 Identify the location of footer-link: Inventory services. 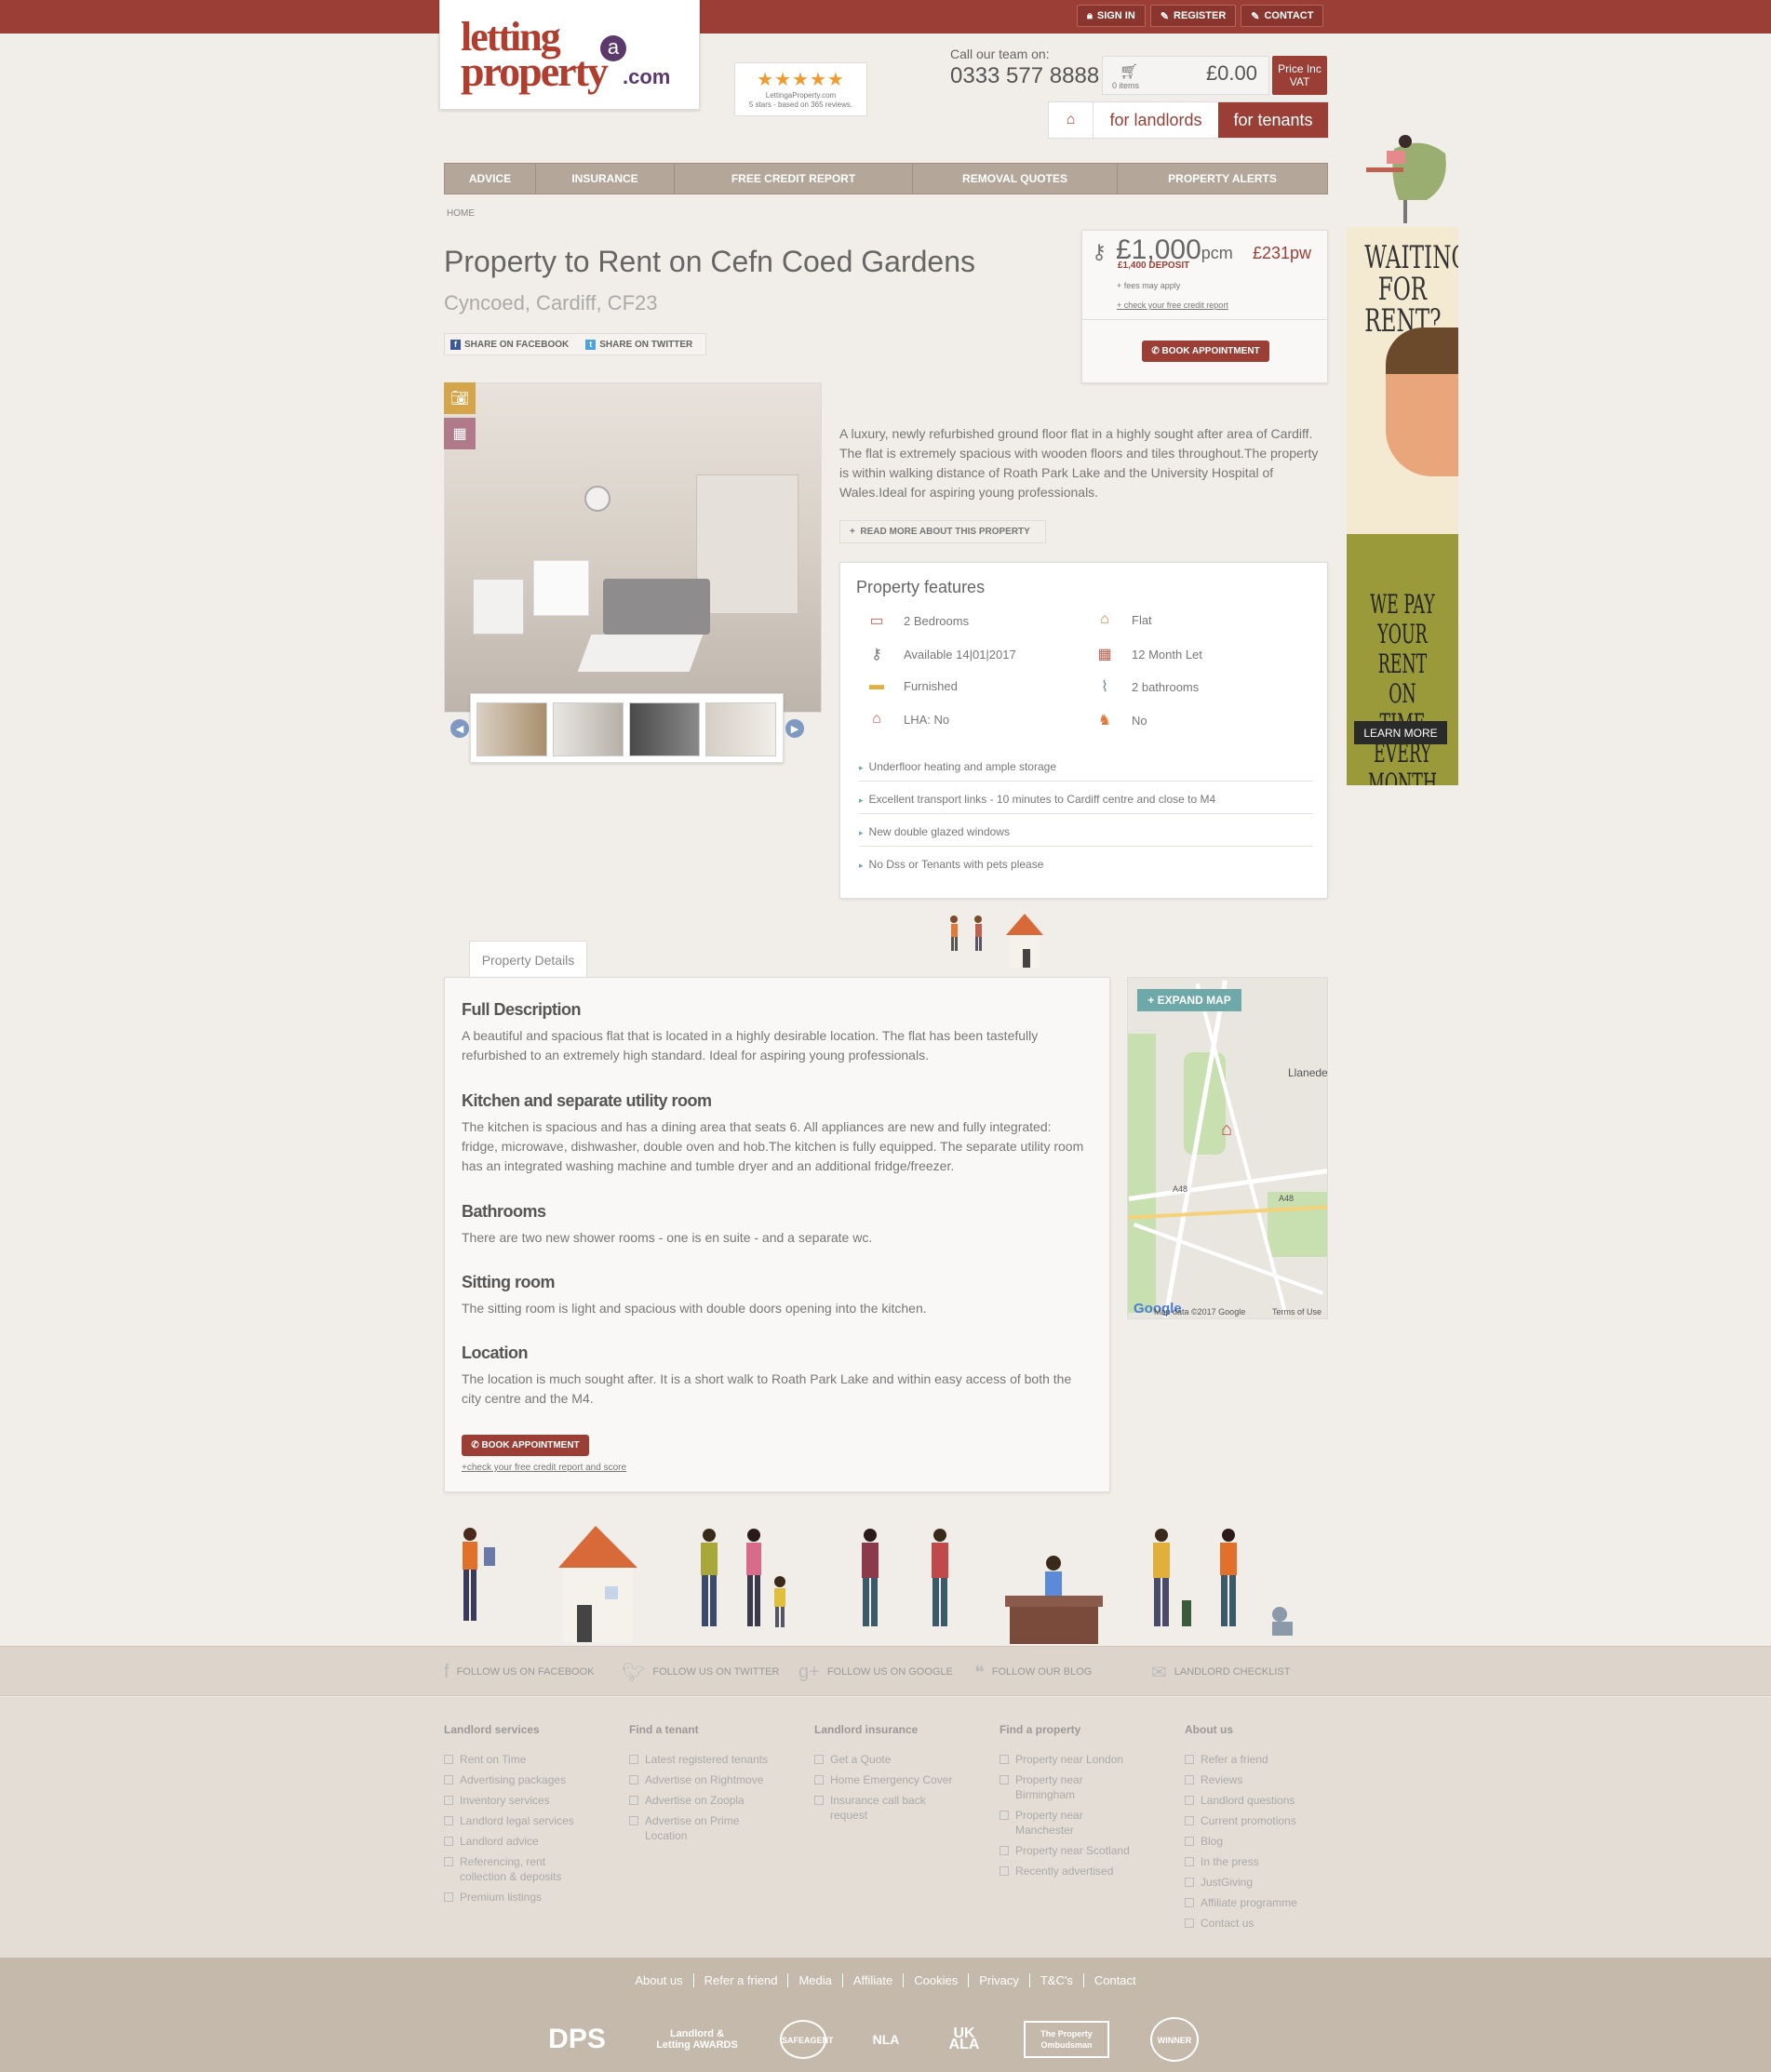
(514, 1801).